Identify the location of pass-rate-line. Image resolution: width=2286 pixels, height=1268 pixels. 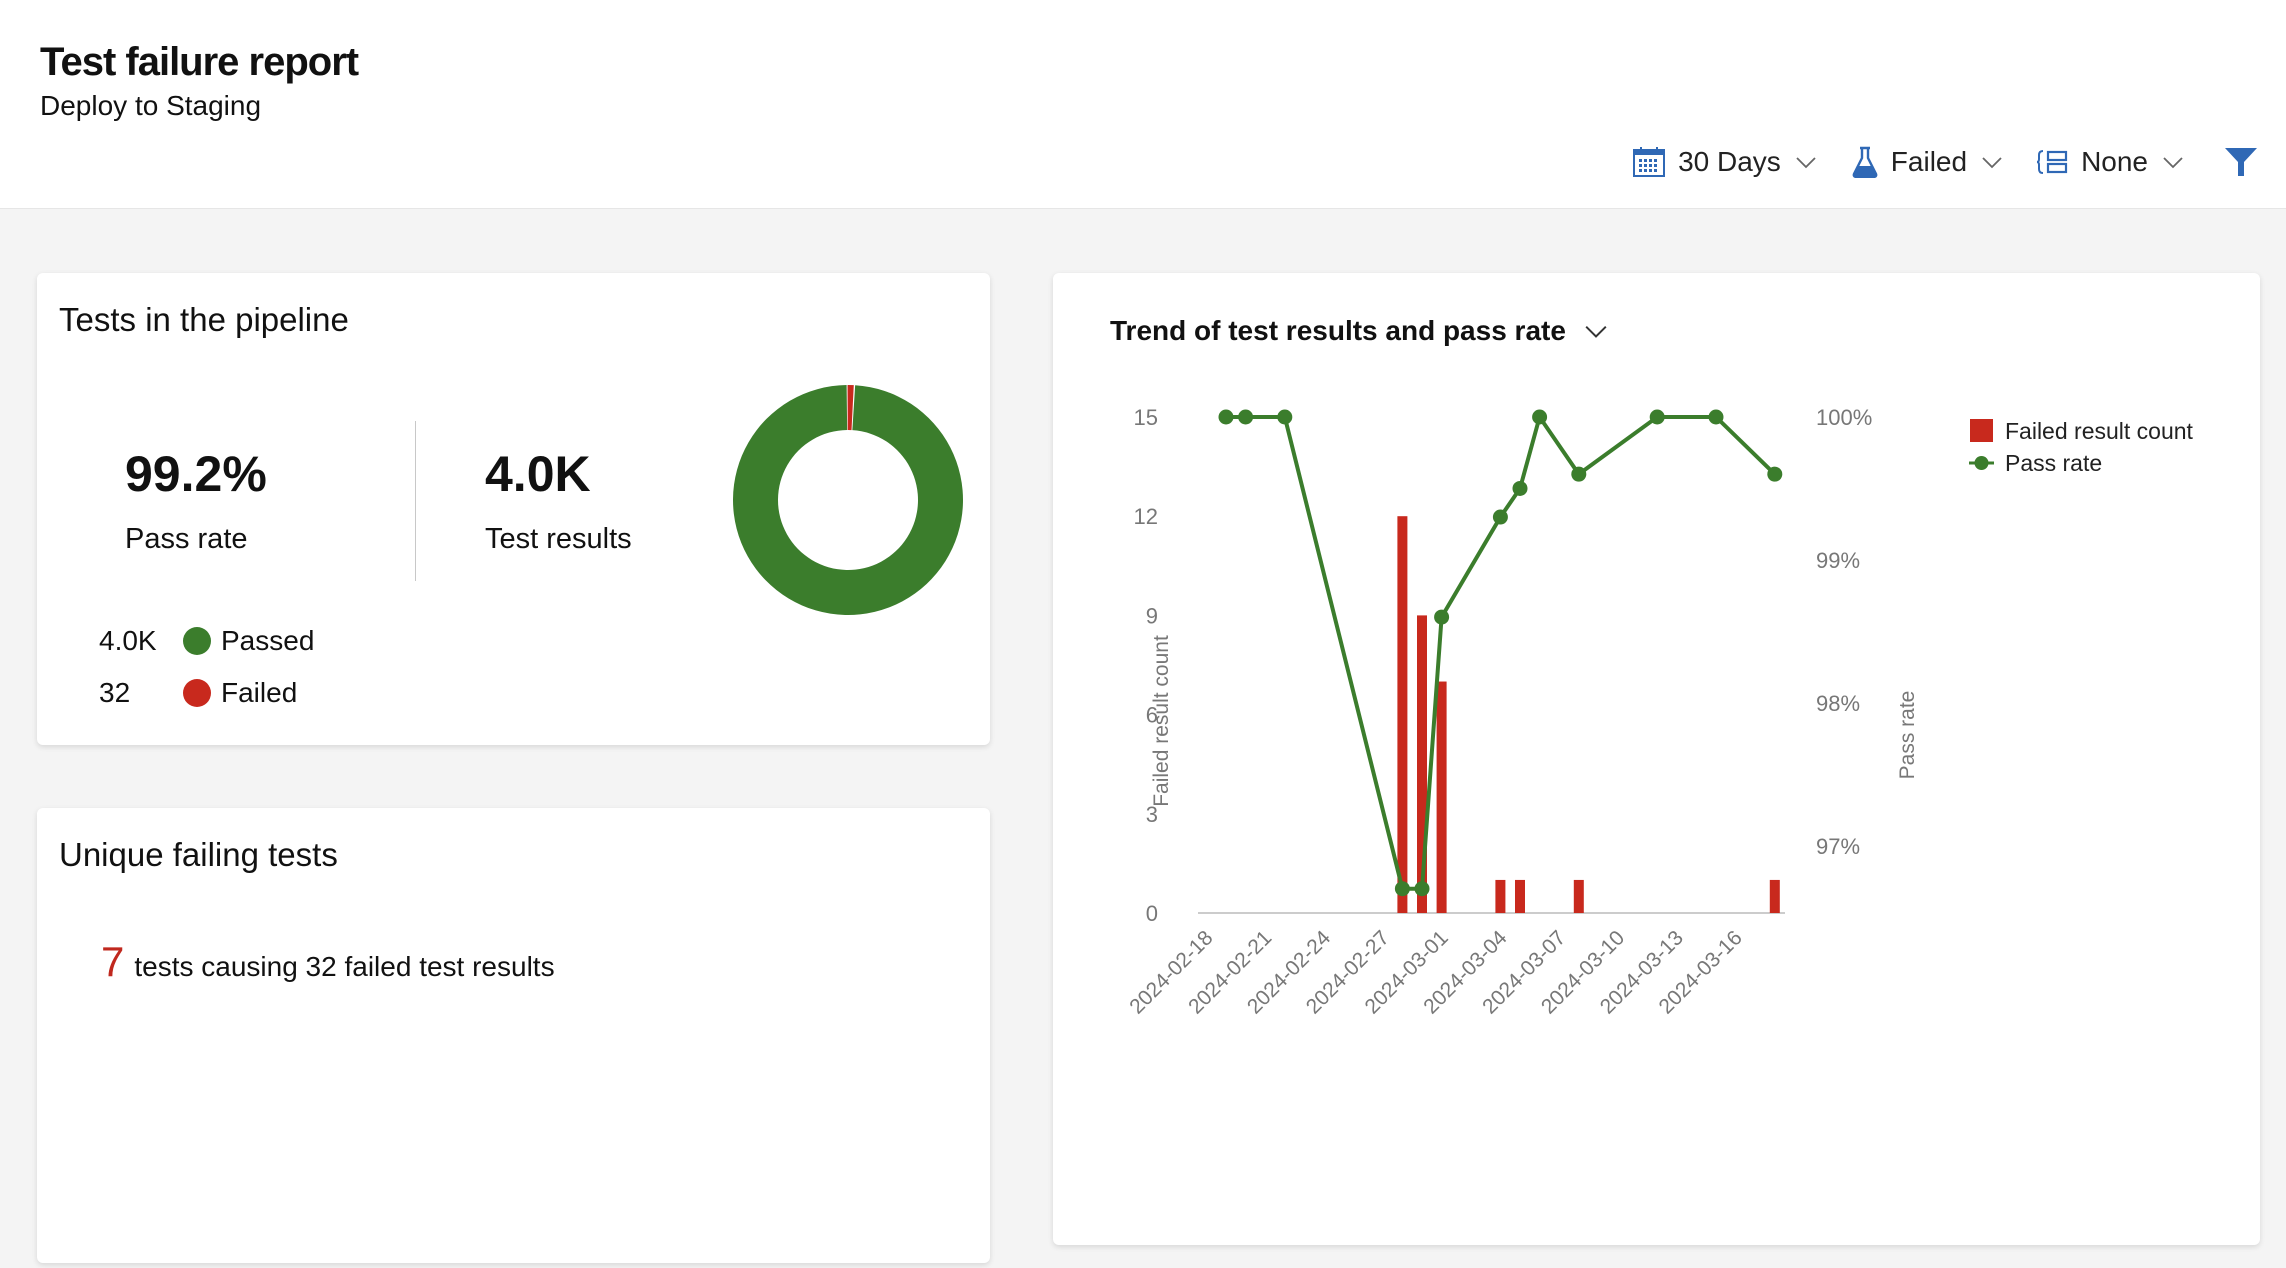
(1501, 651).